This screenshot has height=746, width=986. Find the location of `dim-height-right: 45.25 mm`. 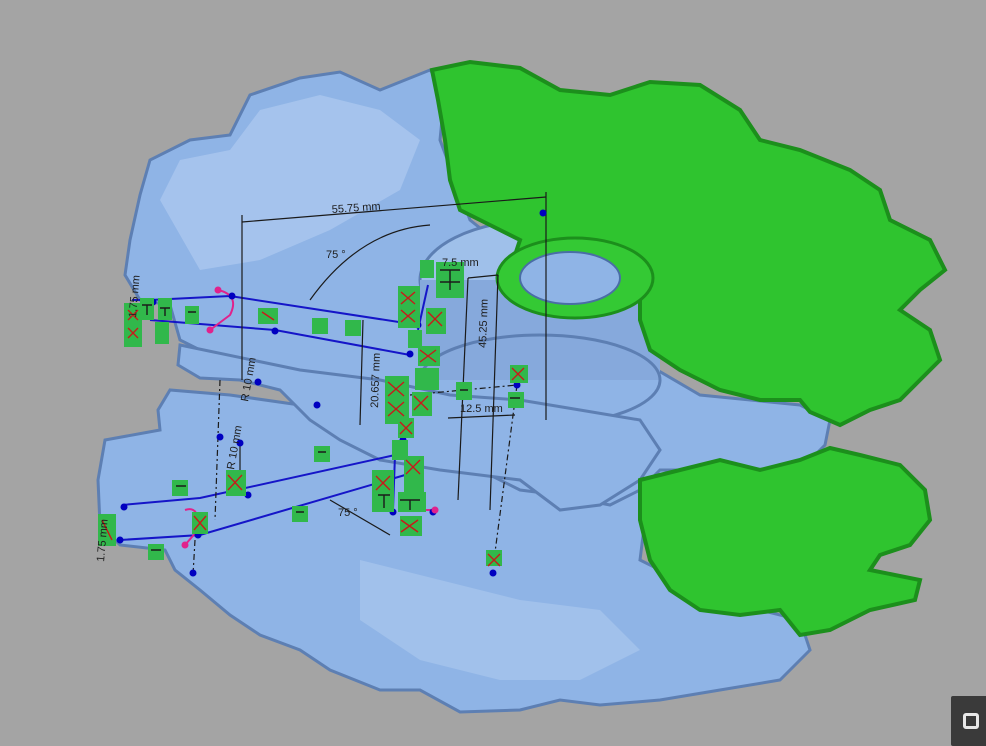

dim-height-right: 45.25 mm is located at coordinates (484, 323).